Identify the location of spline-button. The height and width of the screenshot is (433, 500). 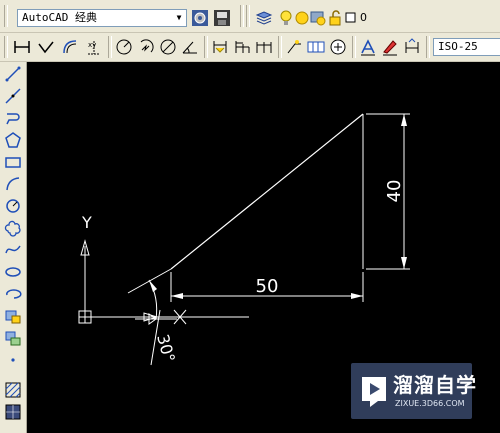
(13, 250).